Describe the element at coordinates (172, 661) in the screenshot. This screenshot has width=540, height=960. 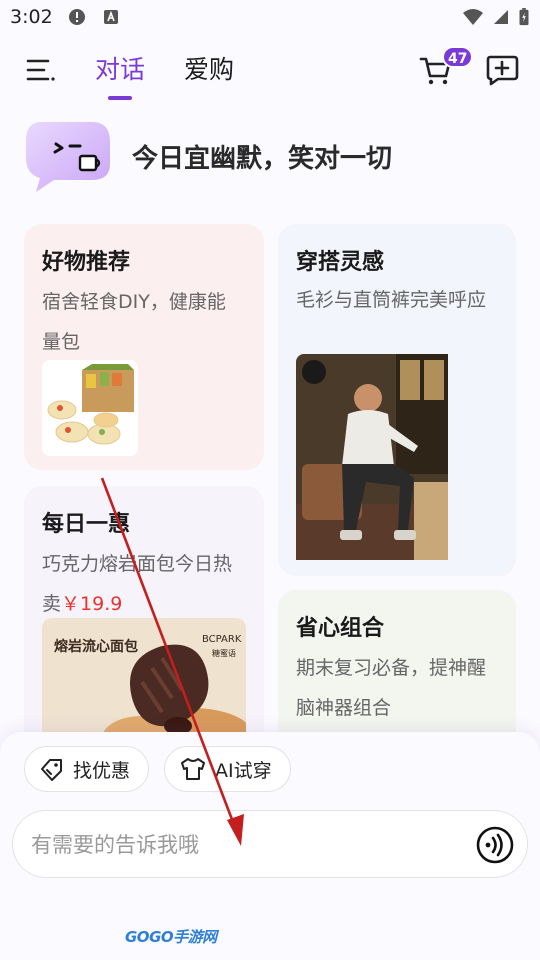
I see `annotation-arrow` at that location.